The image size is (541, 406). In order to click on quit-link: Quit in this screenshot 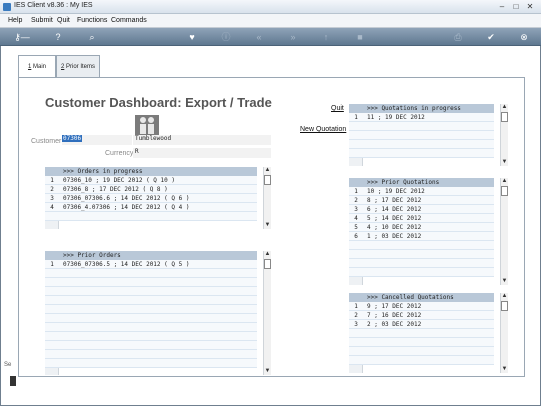, I will do `click(337, 108)`.